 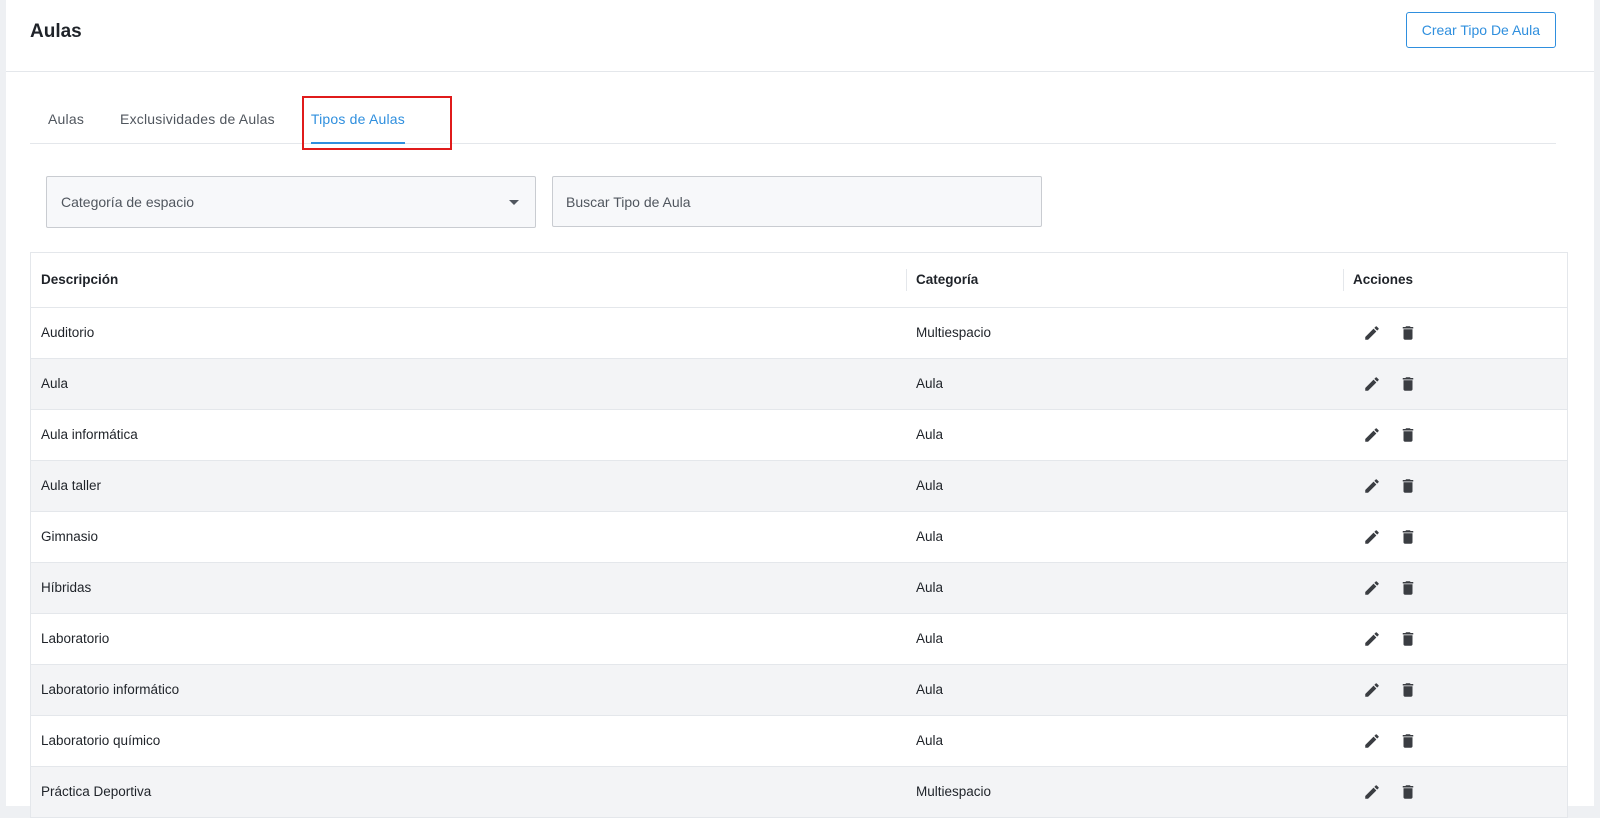 What do you see at coordinates (56, 31) in the screenshot?
I see `page-title: Aulas` at bounding box center [56, 31].